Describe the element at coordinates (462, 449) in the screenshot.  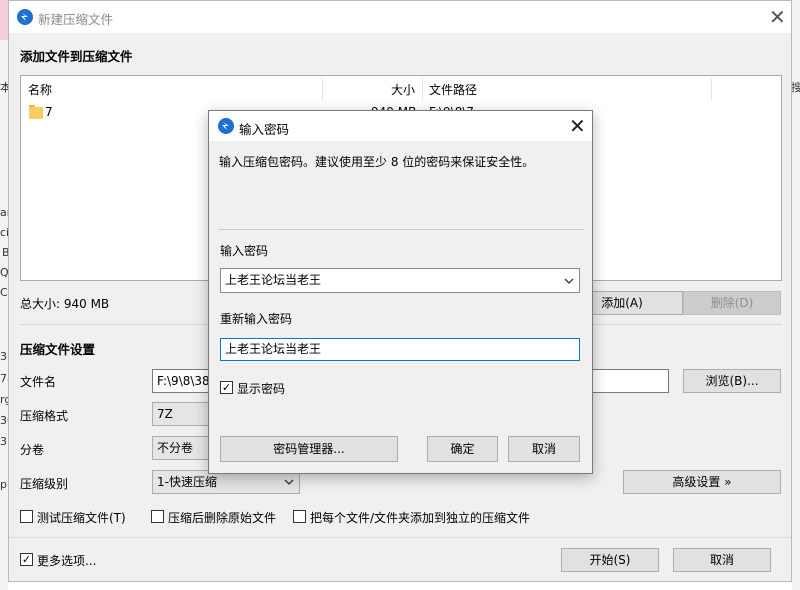
I see `ok-button: 确定` at that location.